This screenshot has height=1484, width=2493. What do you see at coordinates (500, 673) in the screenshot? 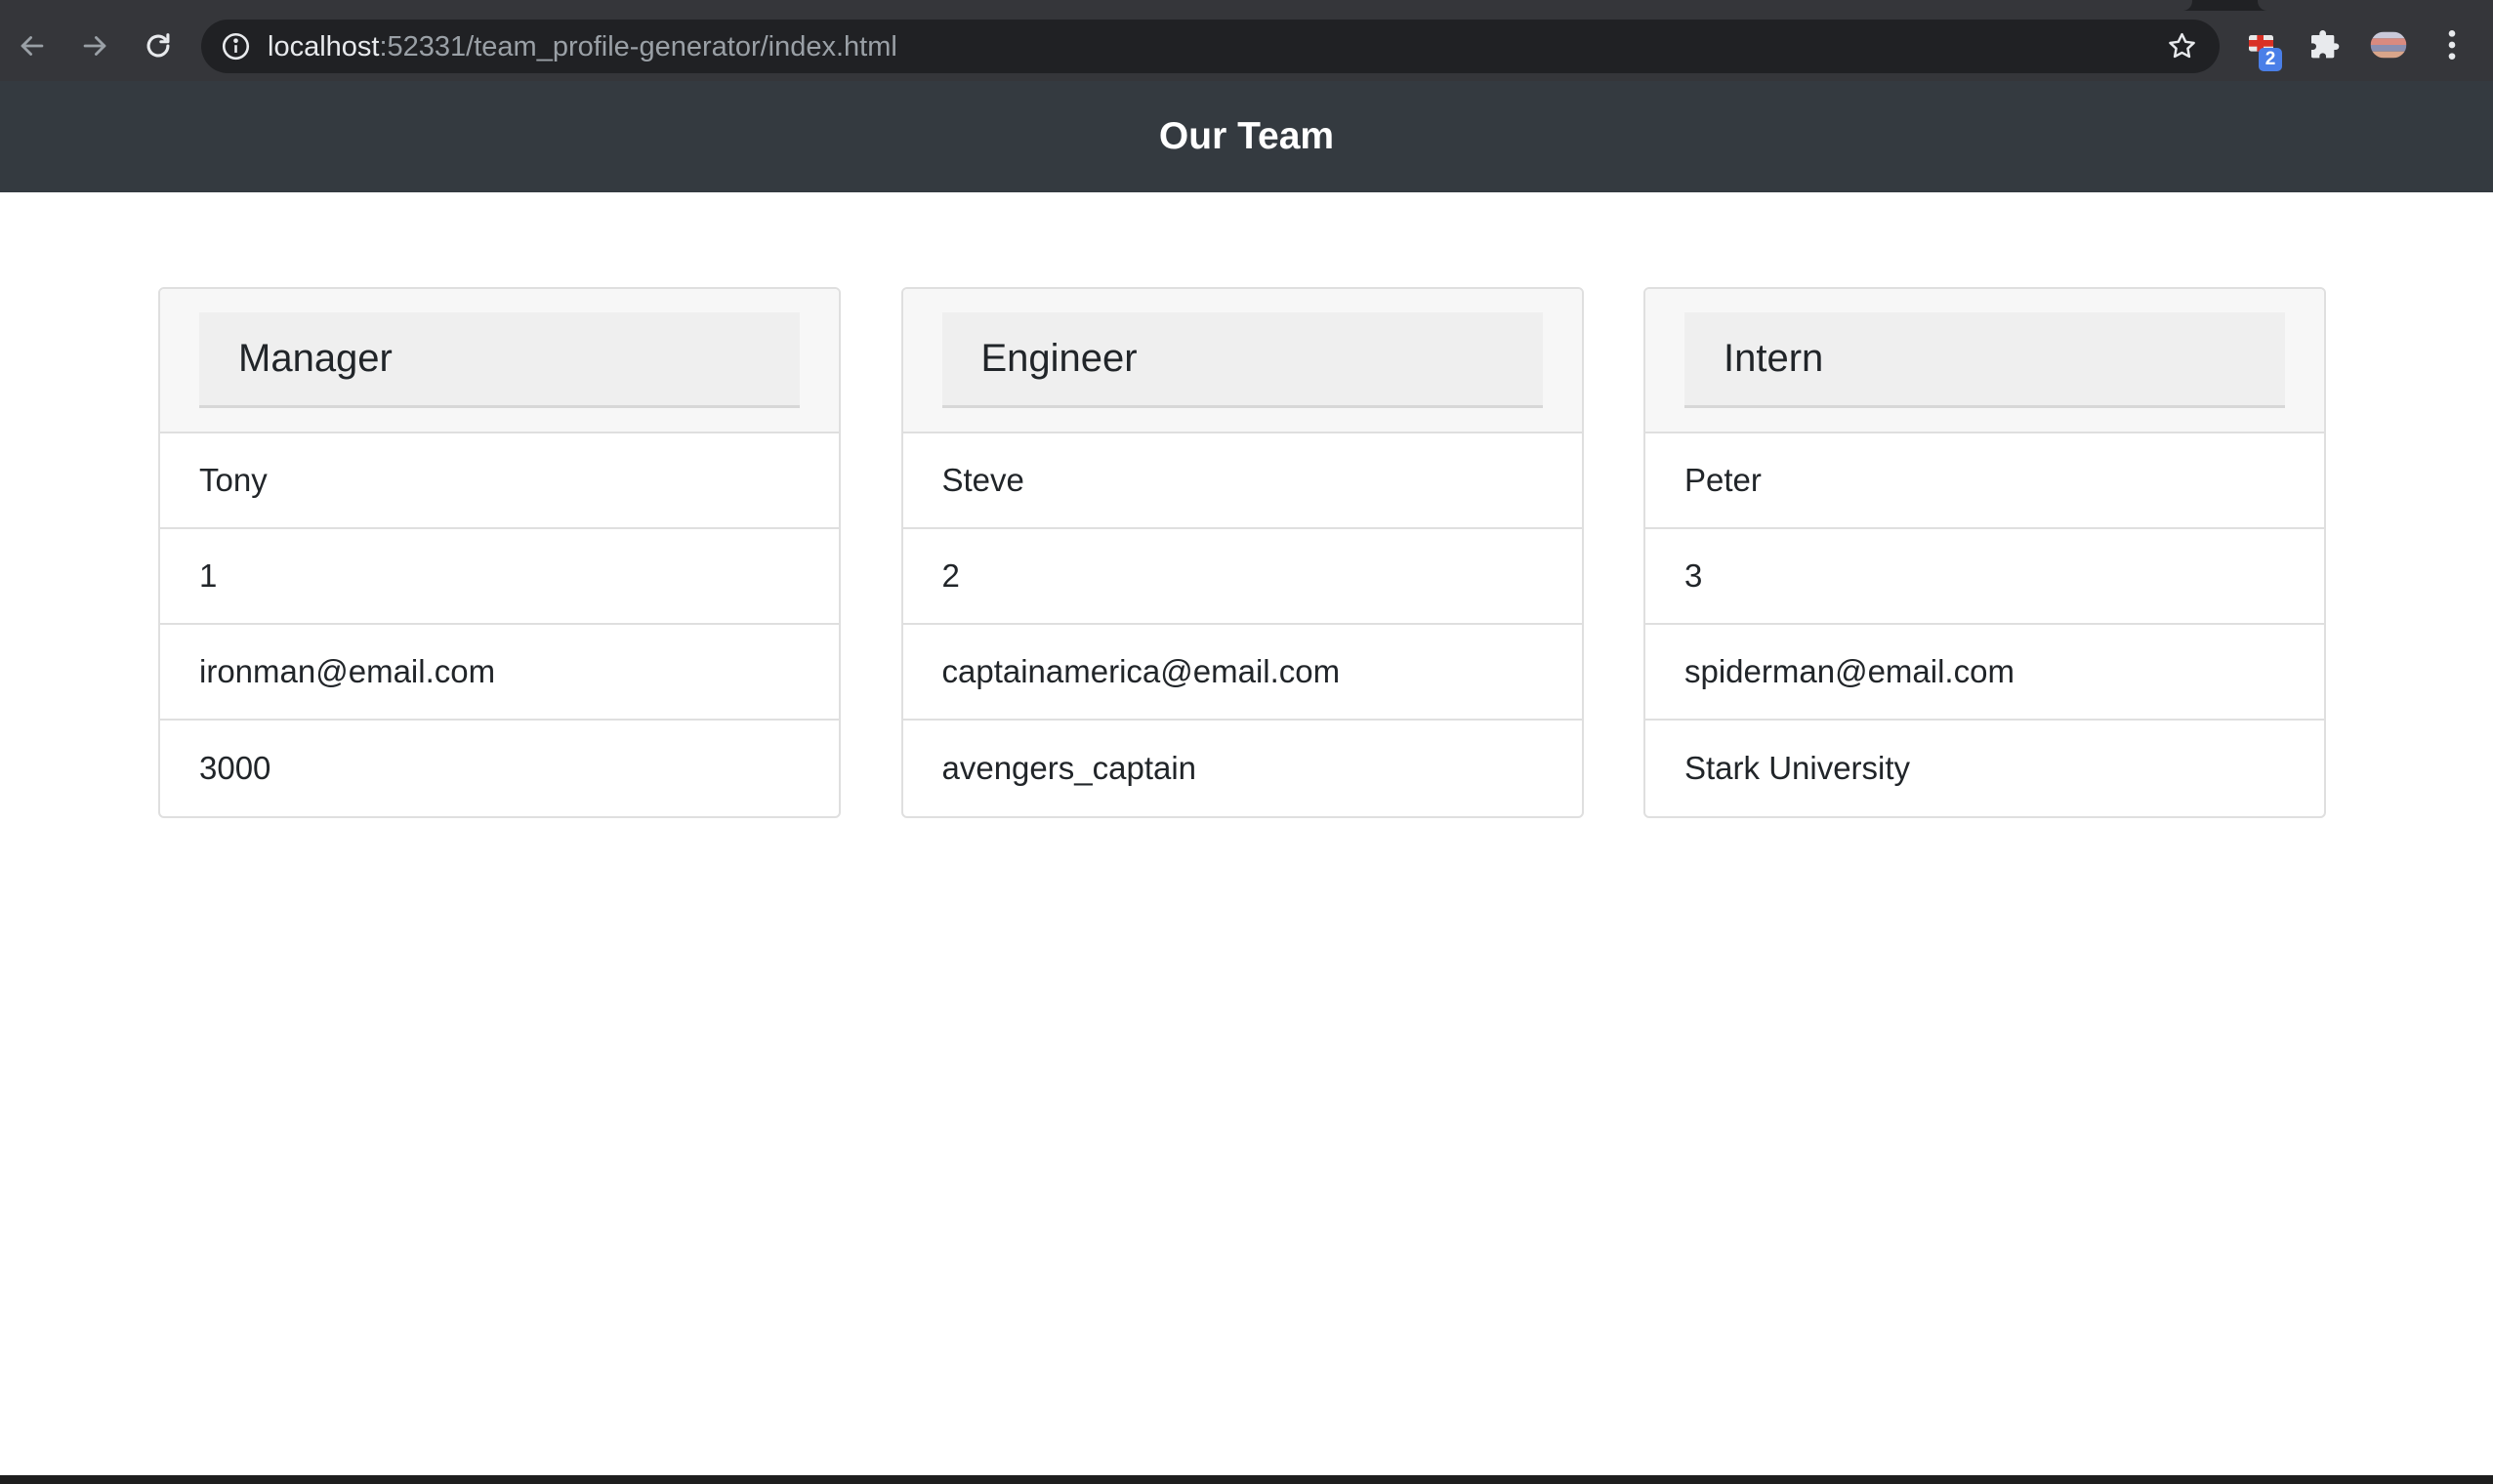
I see `email-field: ironman@email.com` at bounding box center [500, 673].